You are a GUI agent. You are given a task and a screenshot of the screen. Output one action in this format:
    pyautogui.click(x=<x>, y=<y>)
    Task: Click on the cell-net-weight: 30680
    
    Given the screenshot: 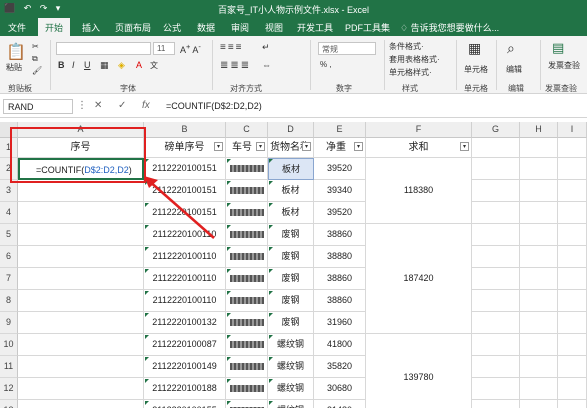 What is the action you would take?
    pyautogui.click(x=340, y=389)
    